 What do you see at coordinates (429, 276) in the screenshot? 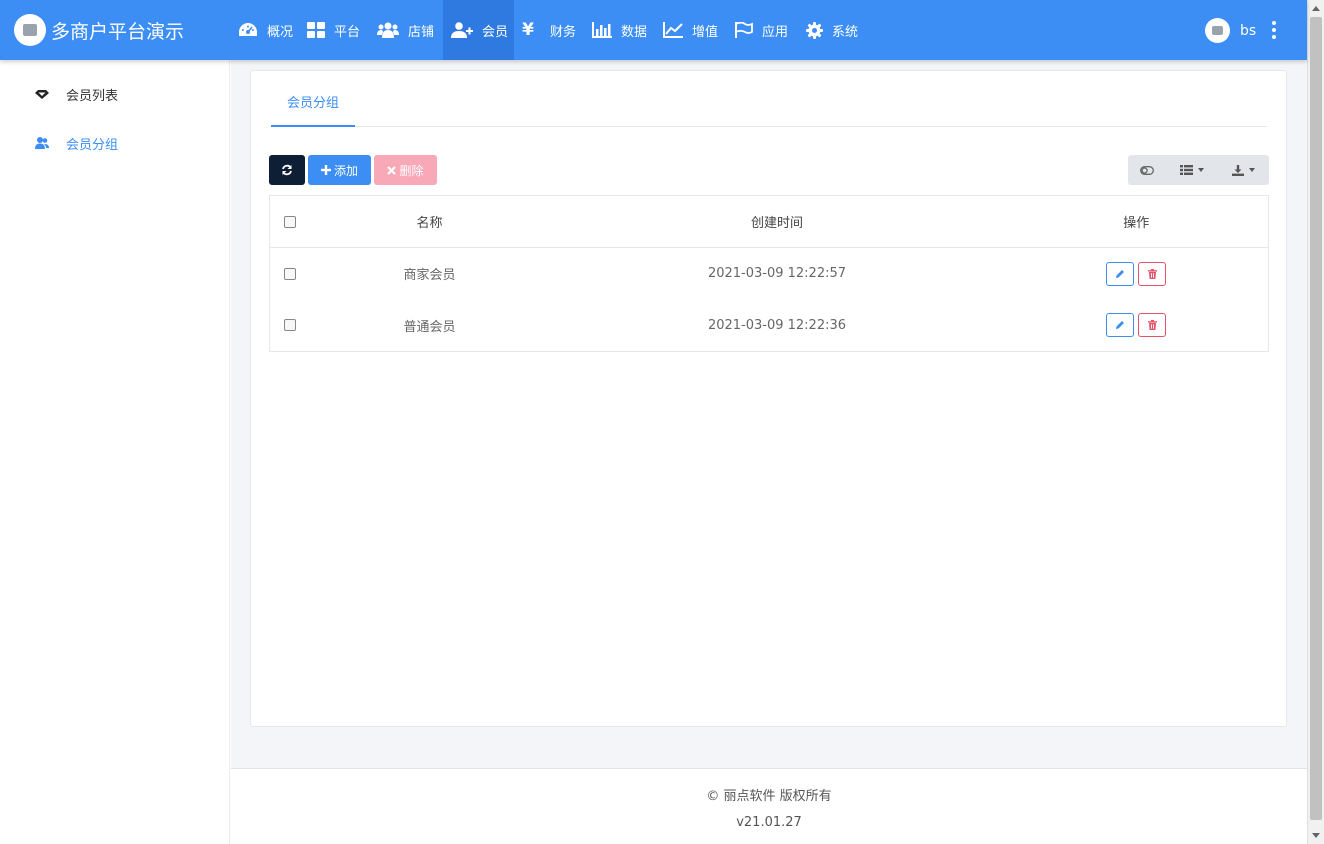
I see `cell-name: 商家会员` at bounding box center [429, 276].